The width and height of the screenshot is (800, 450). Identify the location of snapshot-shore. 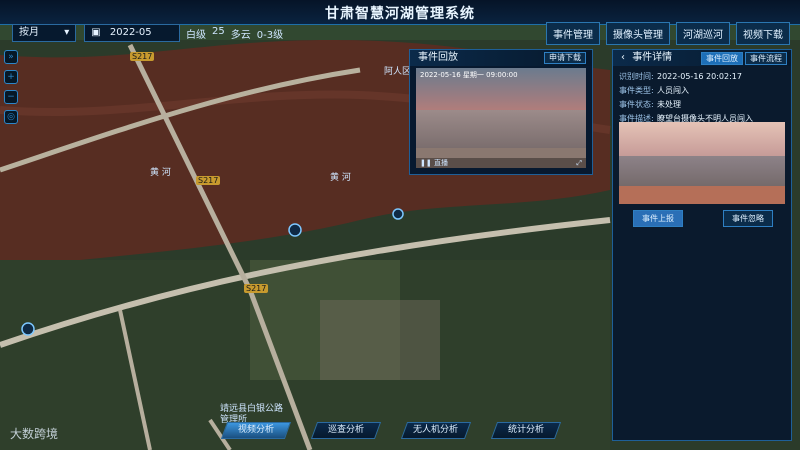
(702, 195).